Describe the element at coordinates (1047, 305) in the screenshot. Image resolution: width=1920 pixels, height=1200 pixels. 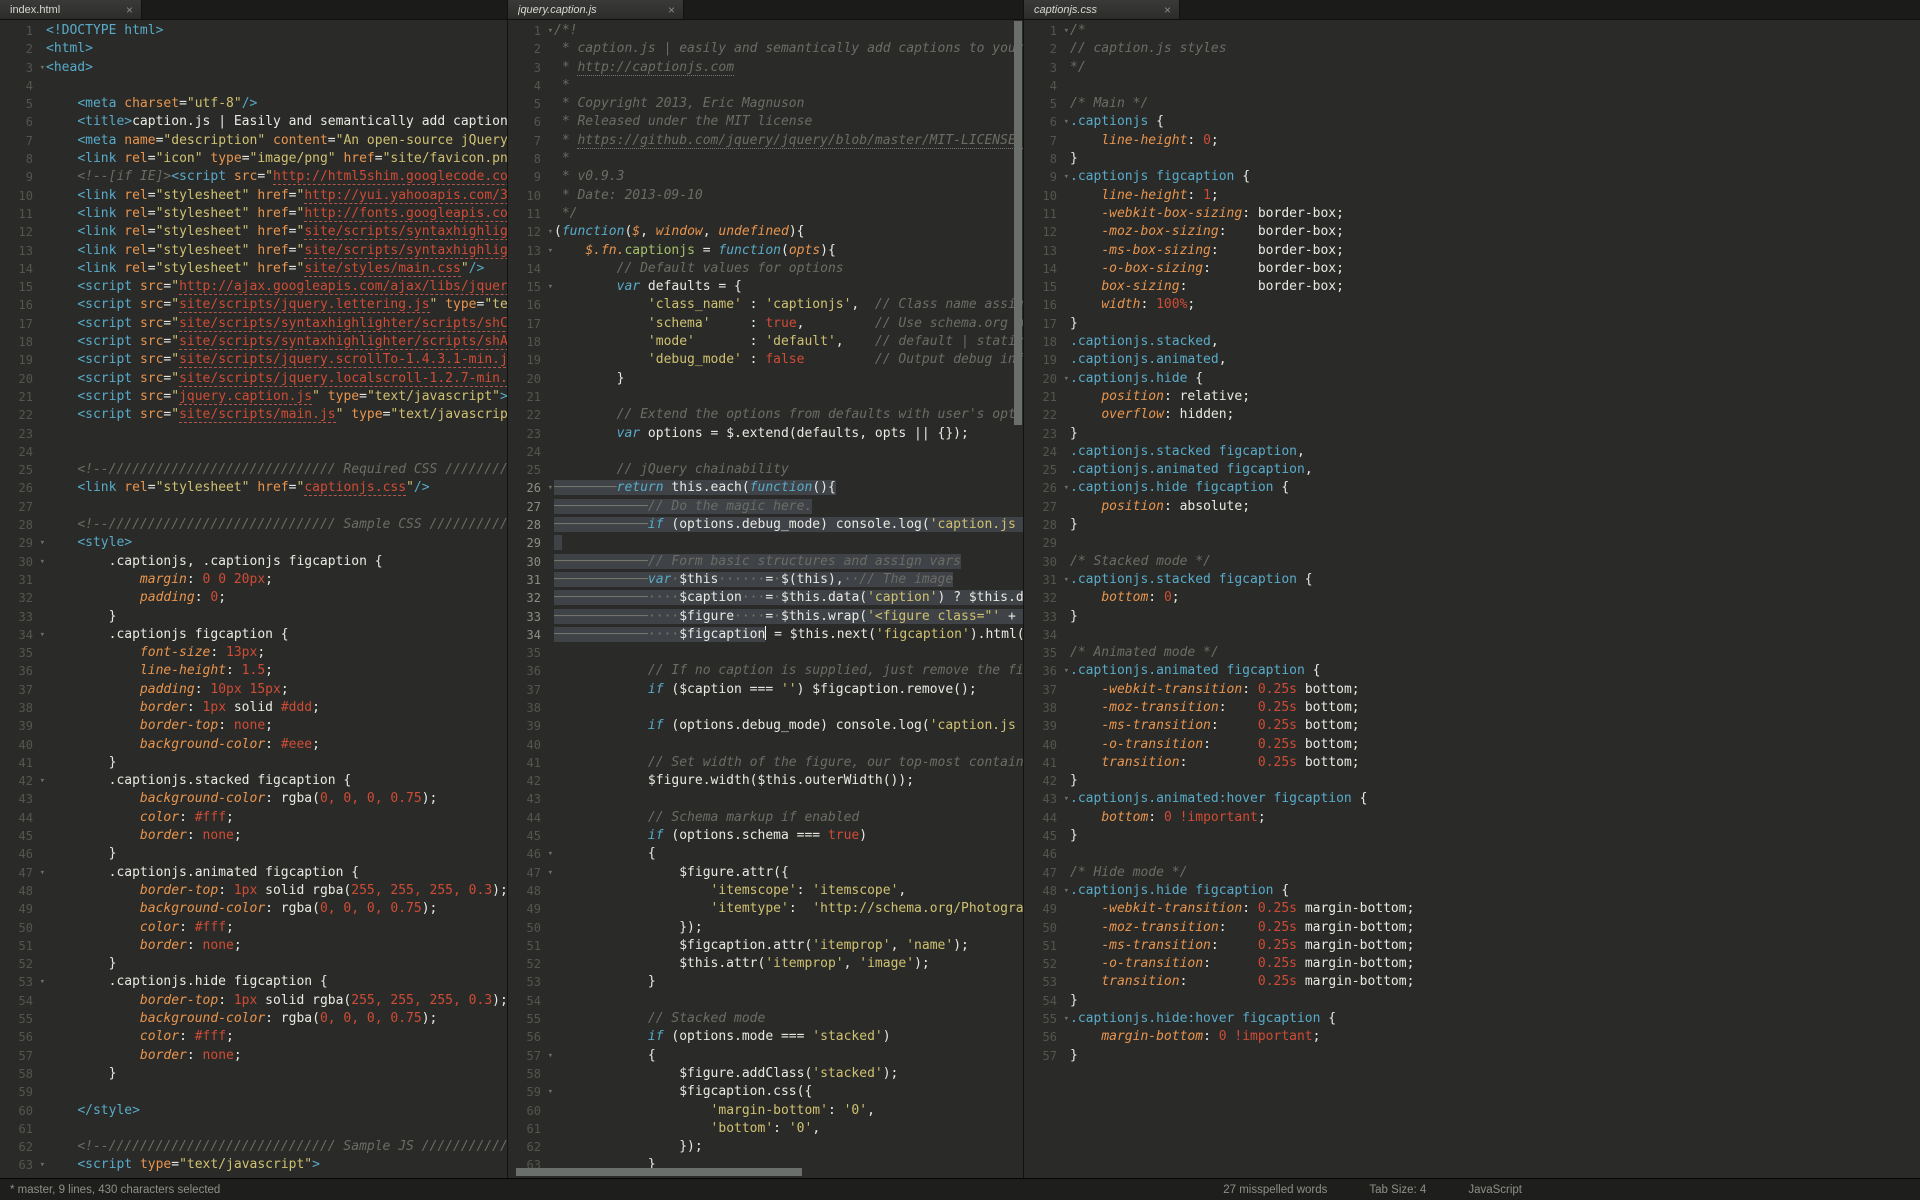
I see `line-number: 16` at that location.